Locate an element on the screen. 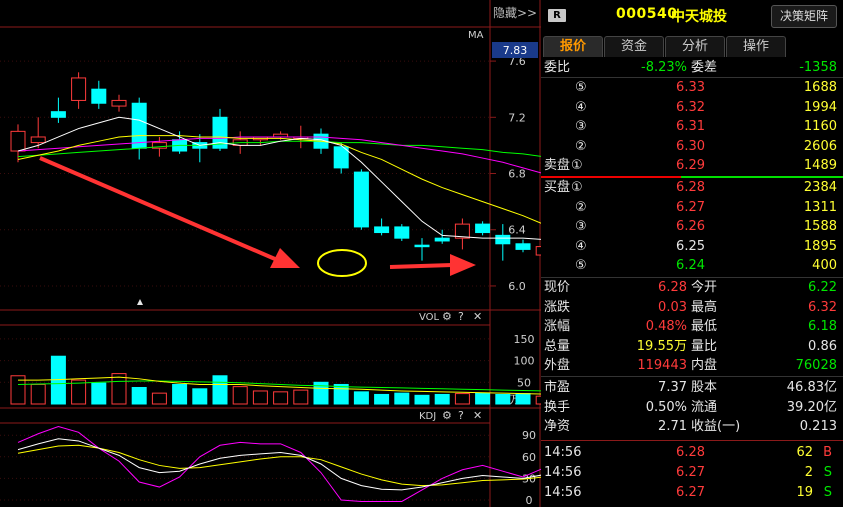 The image size is (843, 507). quote-label: 现价 is located at coordinates (557, 287).